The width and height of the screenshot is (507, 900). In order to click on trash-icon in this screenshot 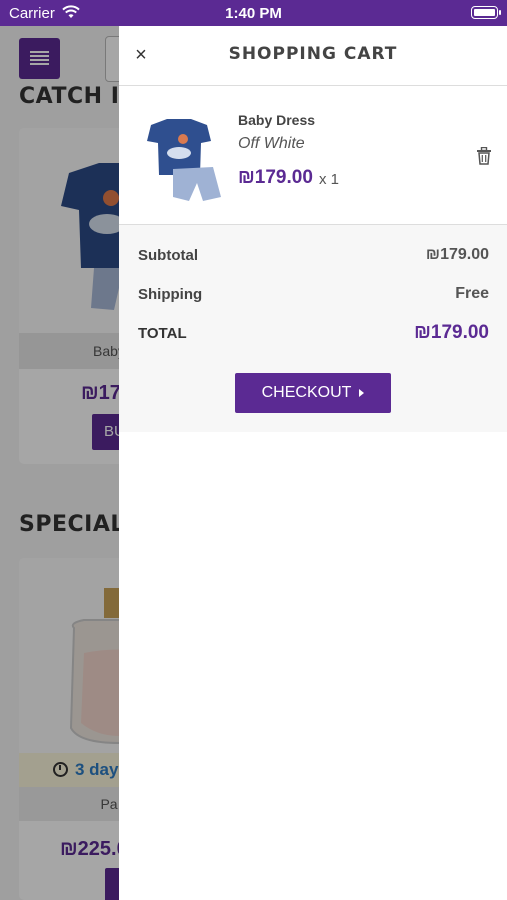, I will do `click(484, 156)`.